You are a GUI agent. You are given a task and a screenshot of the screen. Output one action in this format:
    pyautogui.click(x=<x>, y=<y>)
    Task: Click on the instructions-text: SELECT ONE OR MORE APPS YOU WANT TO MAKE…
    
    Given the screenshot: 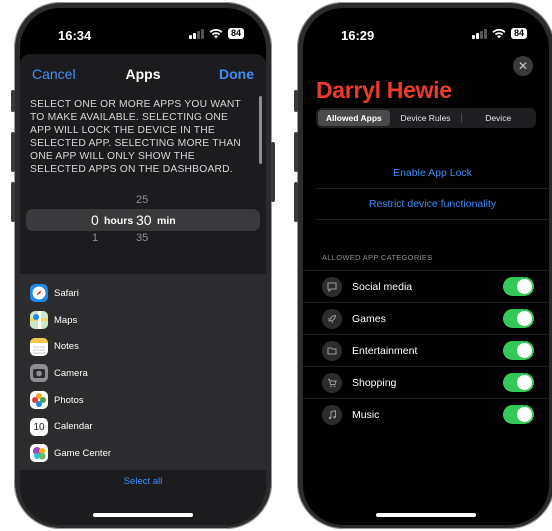 What is the action you would take?
    pyautogui.click(x=136, y=137)
    